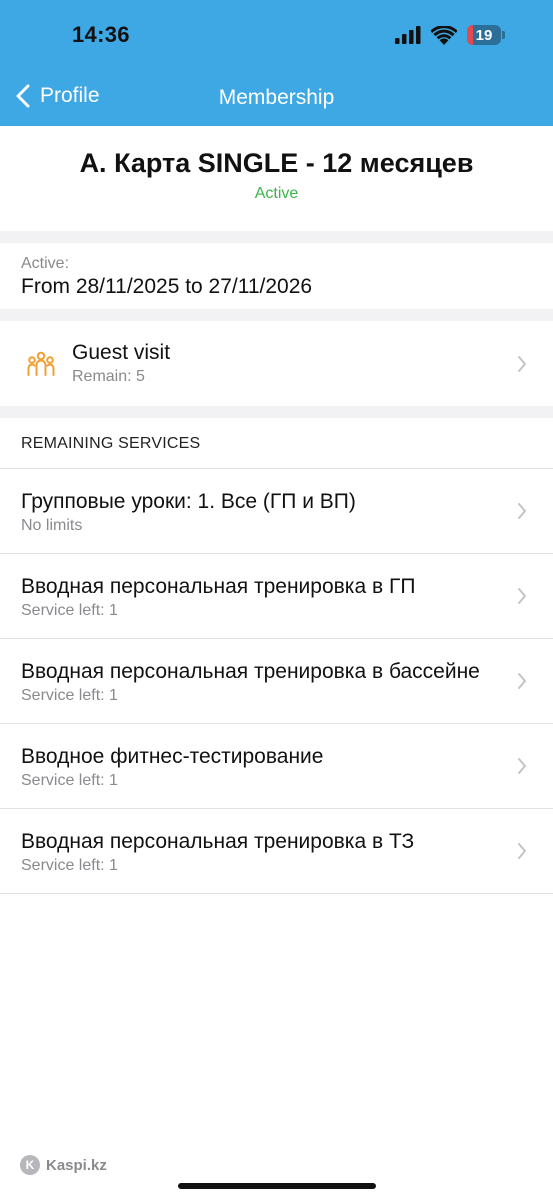 This screenshot has width=553, height=1200. Describe the element at coordinates (276, 363) in the screenshot. I see `guest-visit-row: Guest visit Remain: 5` at that location.